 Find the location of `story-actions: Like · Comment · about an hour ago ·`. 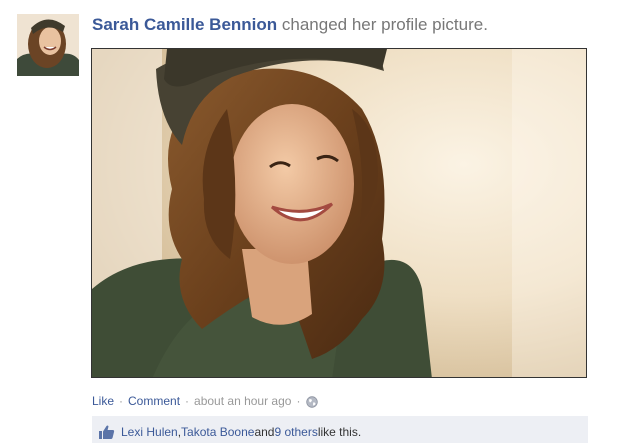

story-actions: Like · Comment · about an hour ago · is located at coordinates (205, 401).